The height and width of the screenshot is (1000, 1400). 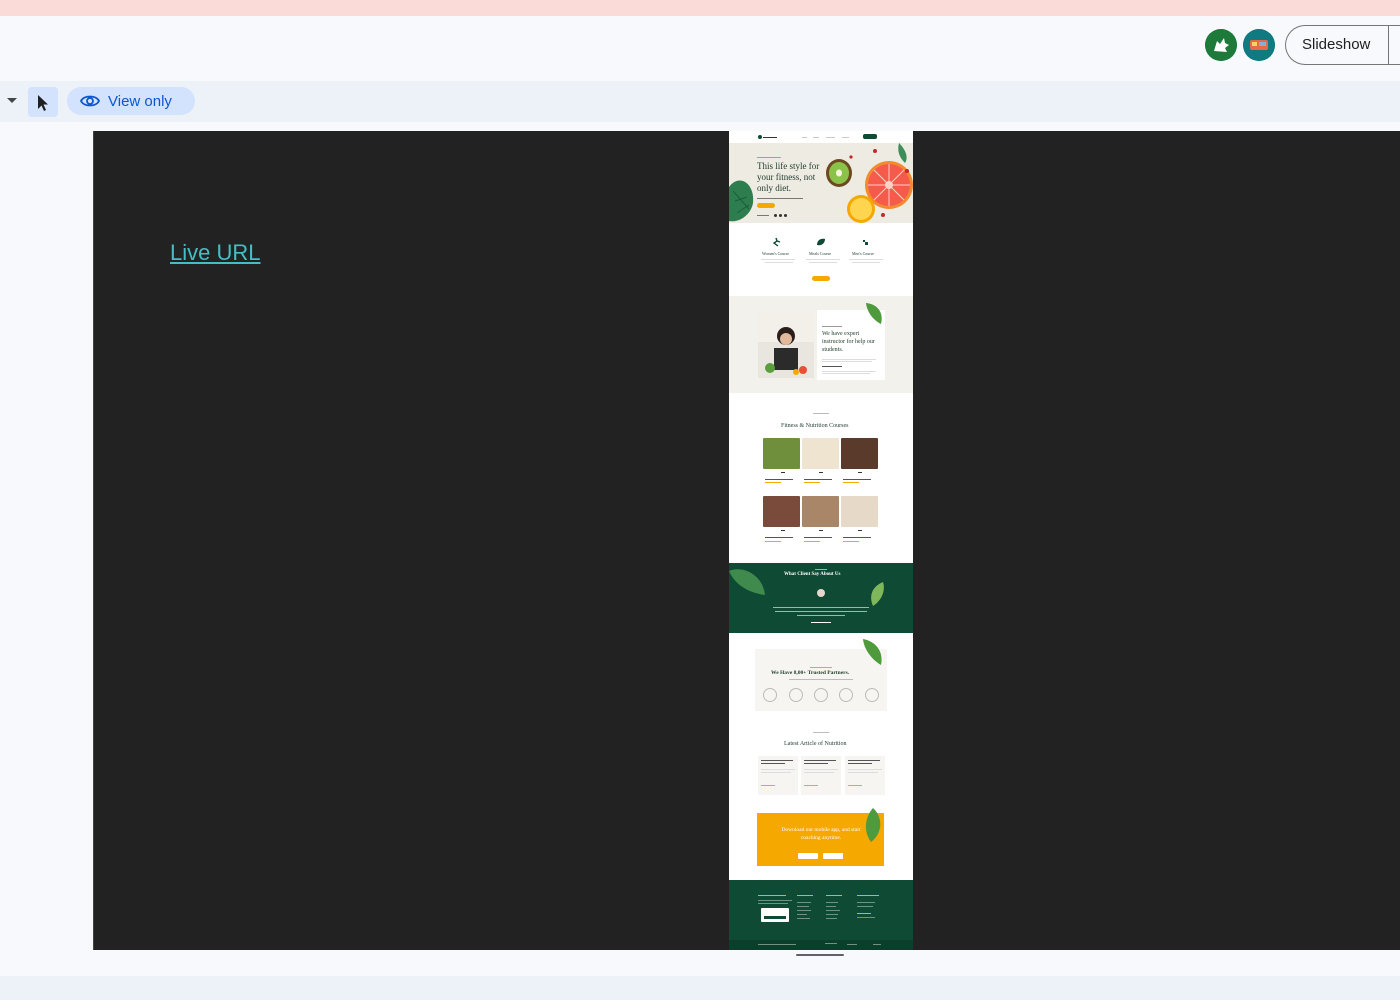 I want to click on mock-nav, so click(x=821, y=137).